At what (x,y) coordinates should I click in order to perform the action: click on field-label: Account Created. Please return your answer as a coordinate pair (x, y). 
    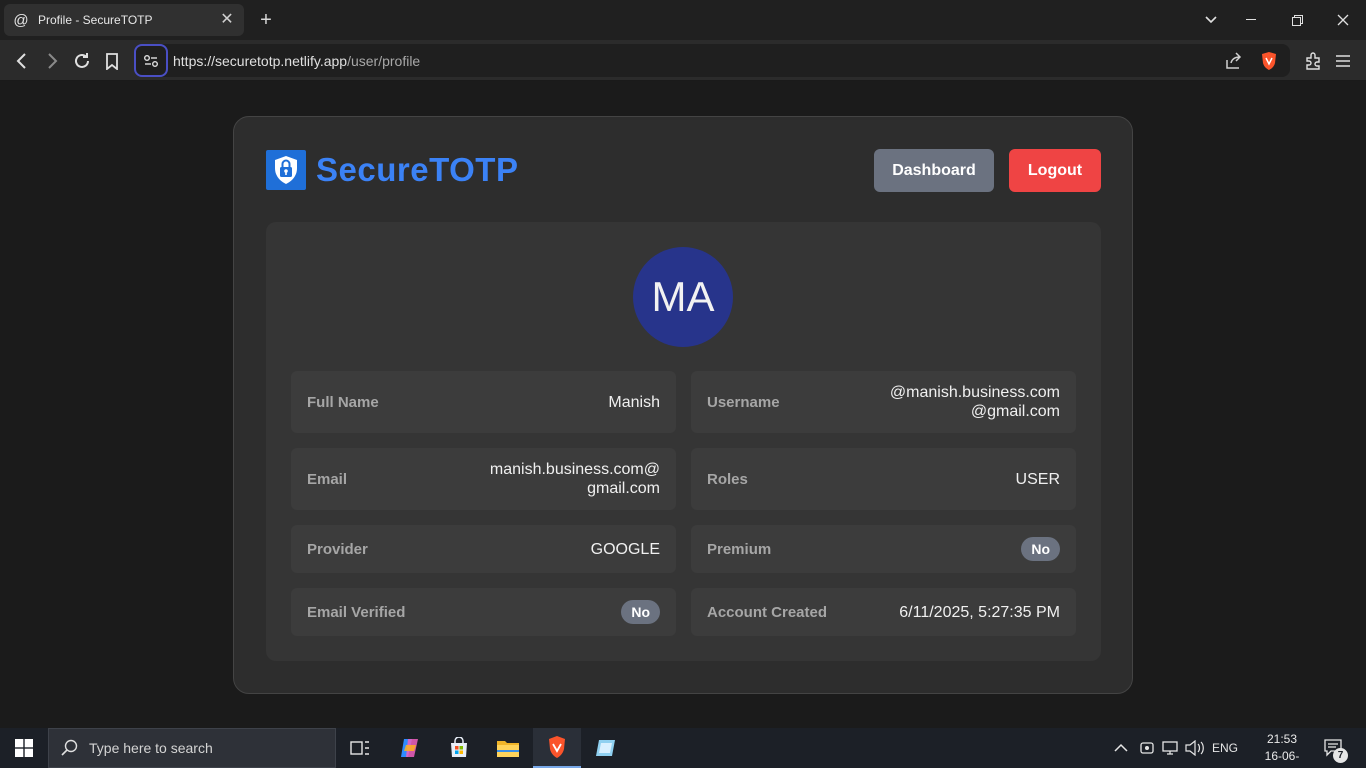
    Looking at the image, I should click on (767, 612).